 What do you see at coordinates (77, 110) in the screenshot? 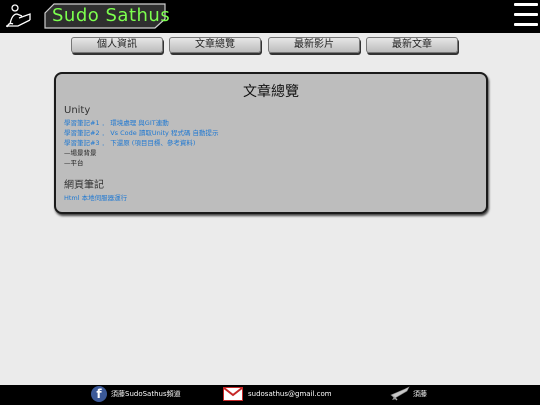
I see `section-heading-unity: Unity` at bounding box center [77, 110].